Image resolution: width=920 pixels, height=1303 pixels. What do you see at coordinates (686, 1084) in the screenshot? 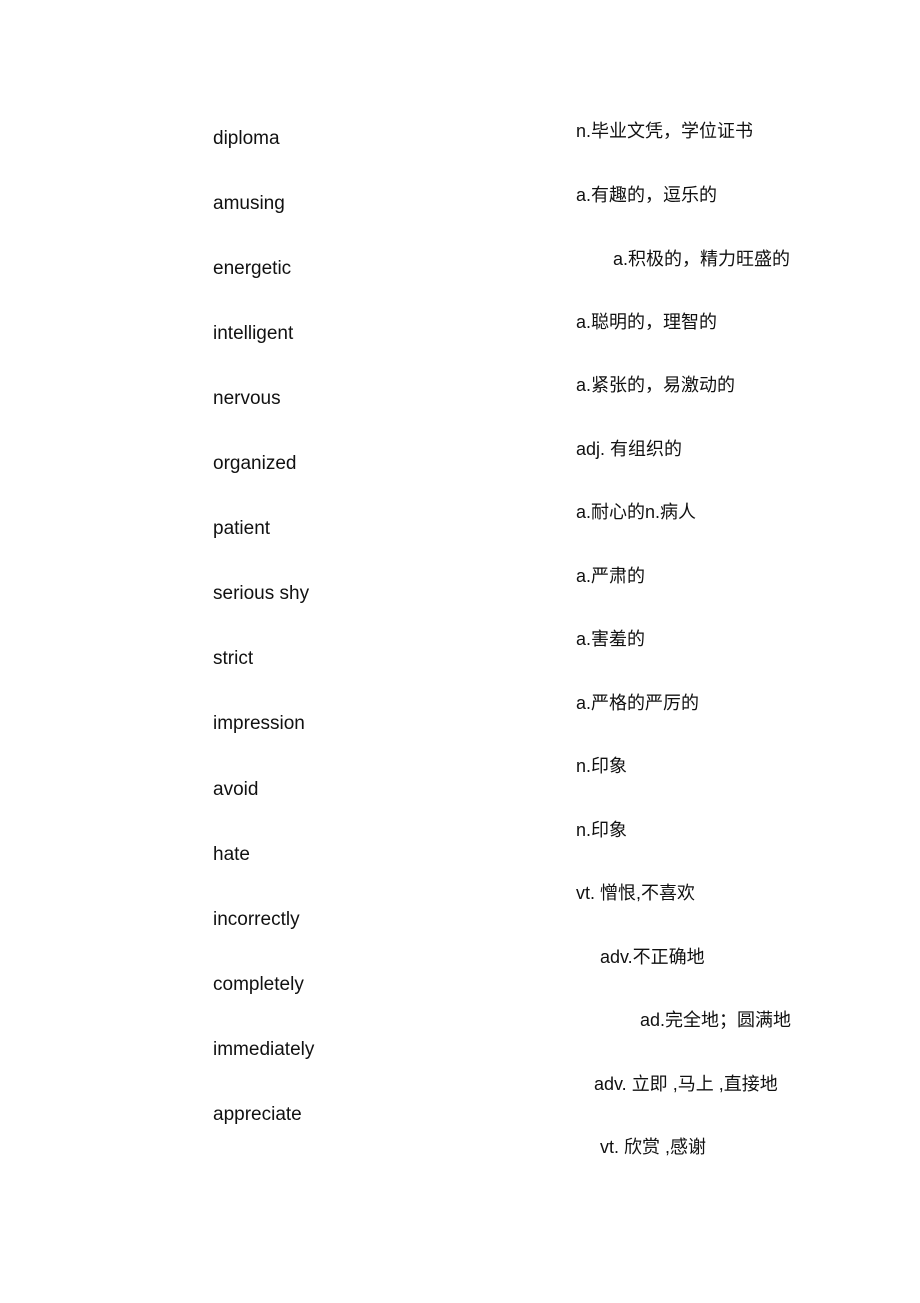
I see `definition-entry: adv. 立即 ,马上 ,直接地` at bounding box center [686, 1084].